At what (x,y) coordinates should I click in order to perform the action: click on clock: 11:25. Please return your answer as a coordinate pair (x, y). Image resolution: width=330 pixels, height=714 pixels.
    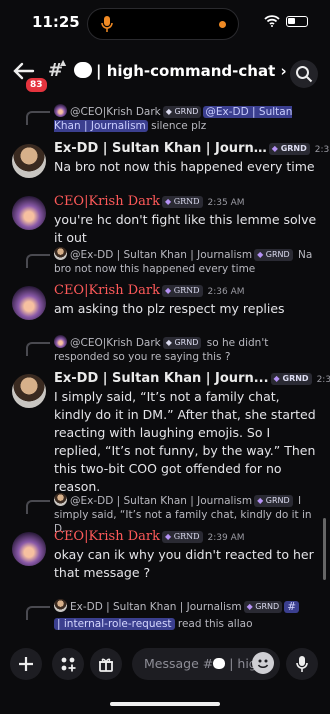
    Looking at the image, I should click on (56, 22).